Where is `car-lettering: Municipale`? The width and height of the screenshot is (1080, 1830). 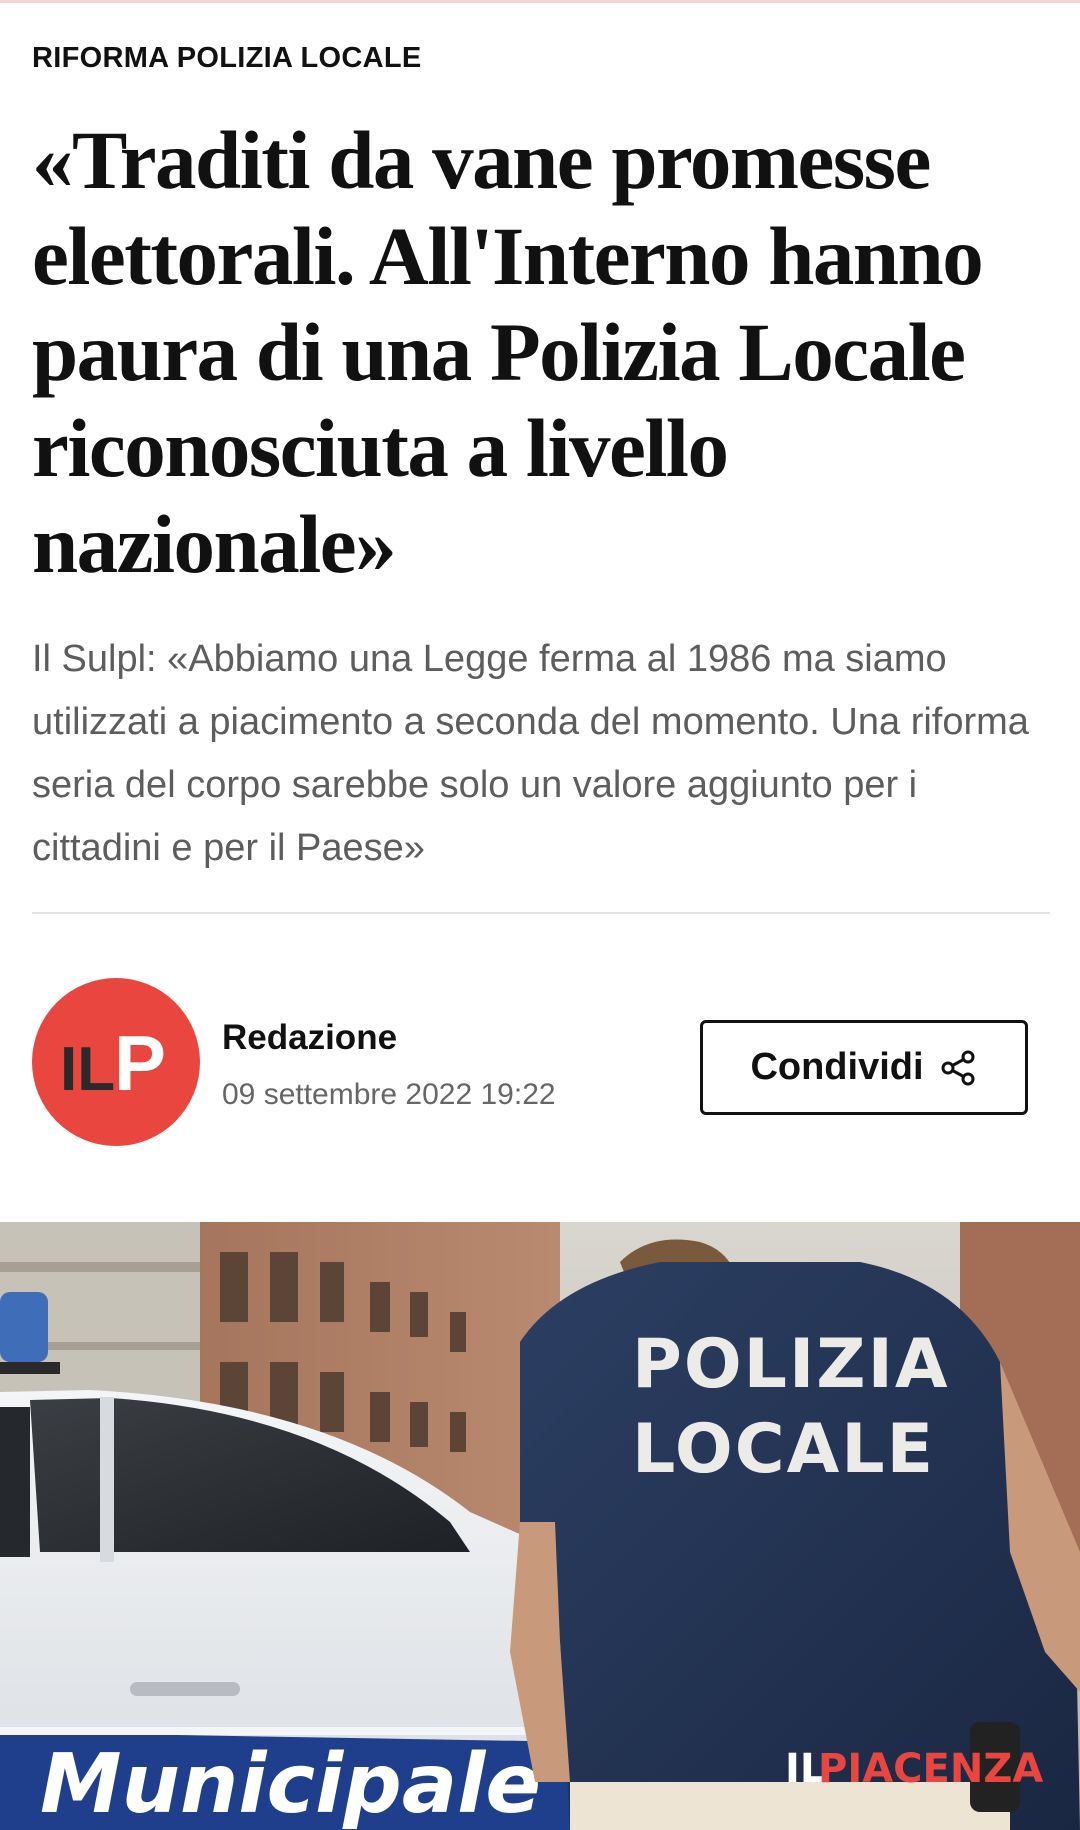
car-lettering: Municipale is located at coordinates (290, 1783).